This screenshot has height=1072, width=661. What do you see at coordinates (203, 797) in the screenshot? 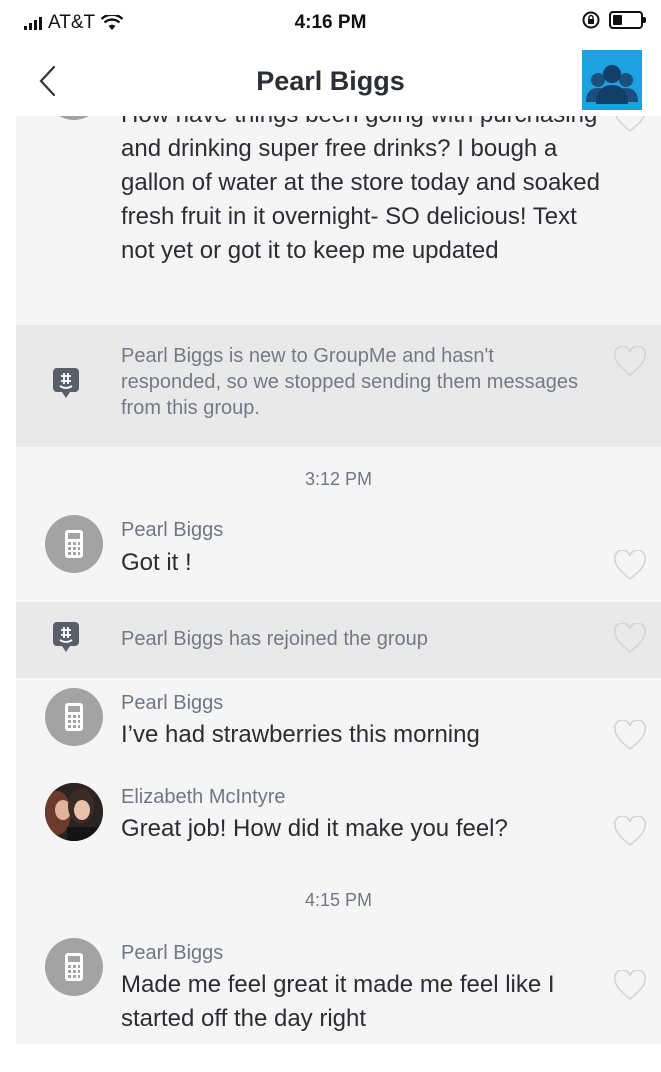
I see `sender-name: Elizabeth McIntyre` at bounding box center [203, 797].